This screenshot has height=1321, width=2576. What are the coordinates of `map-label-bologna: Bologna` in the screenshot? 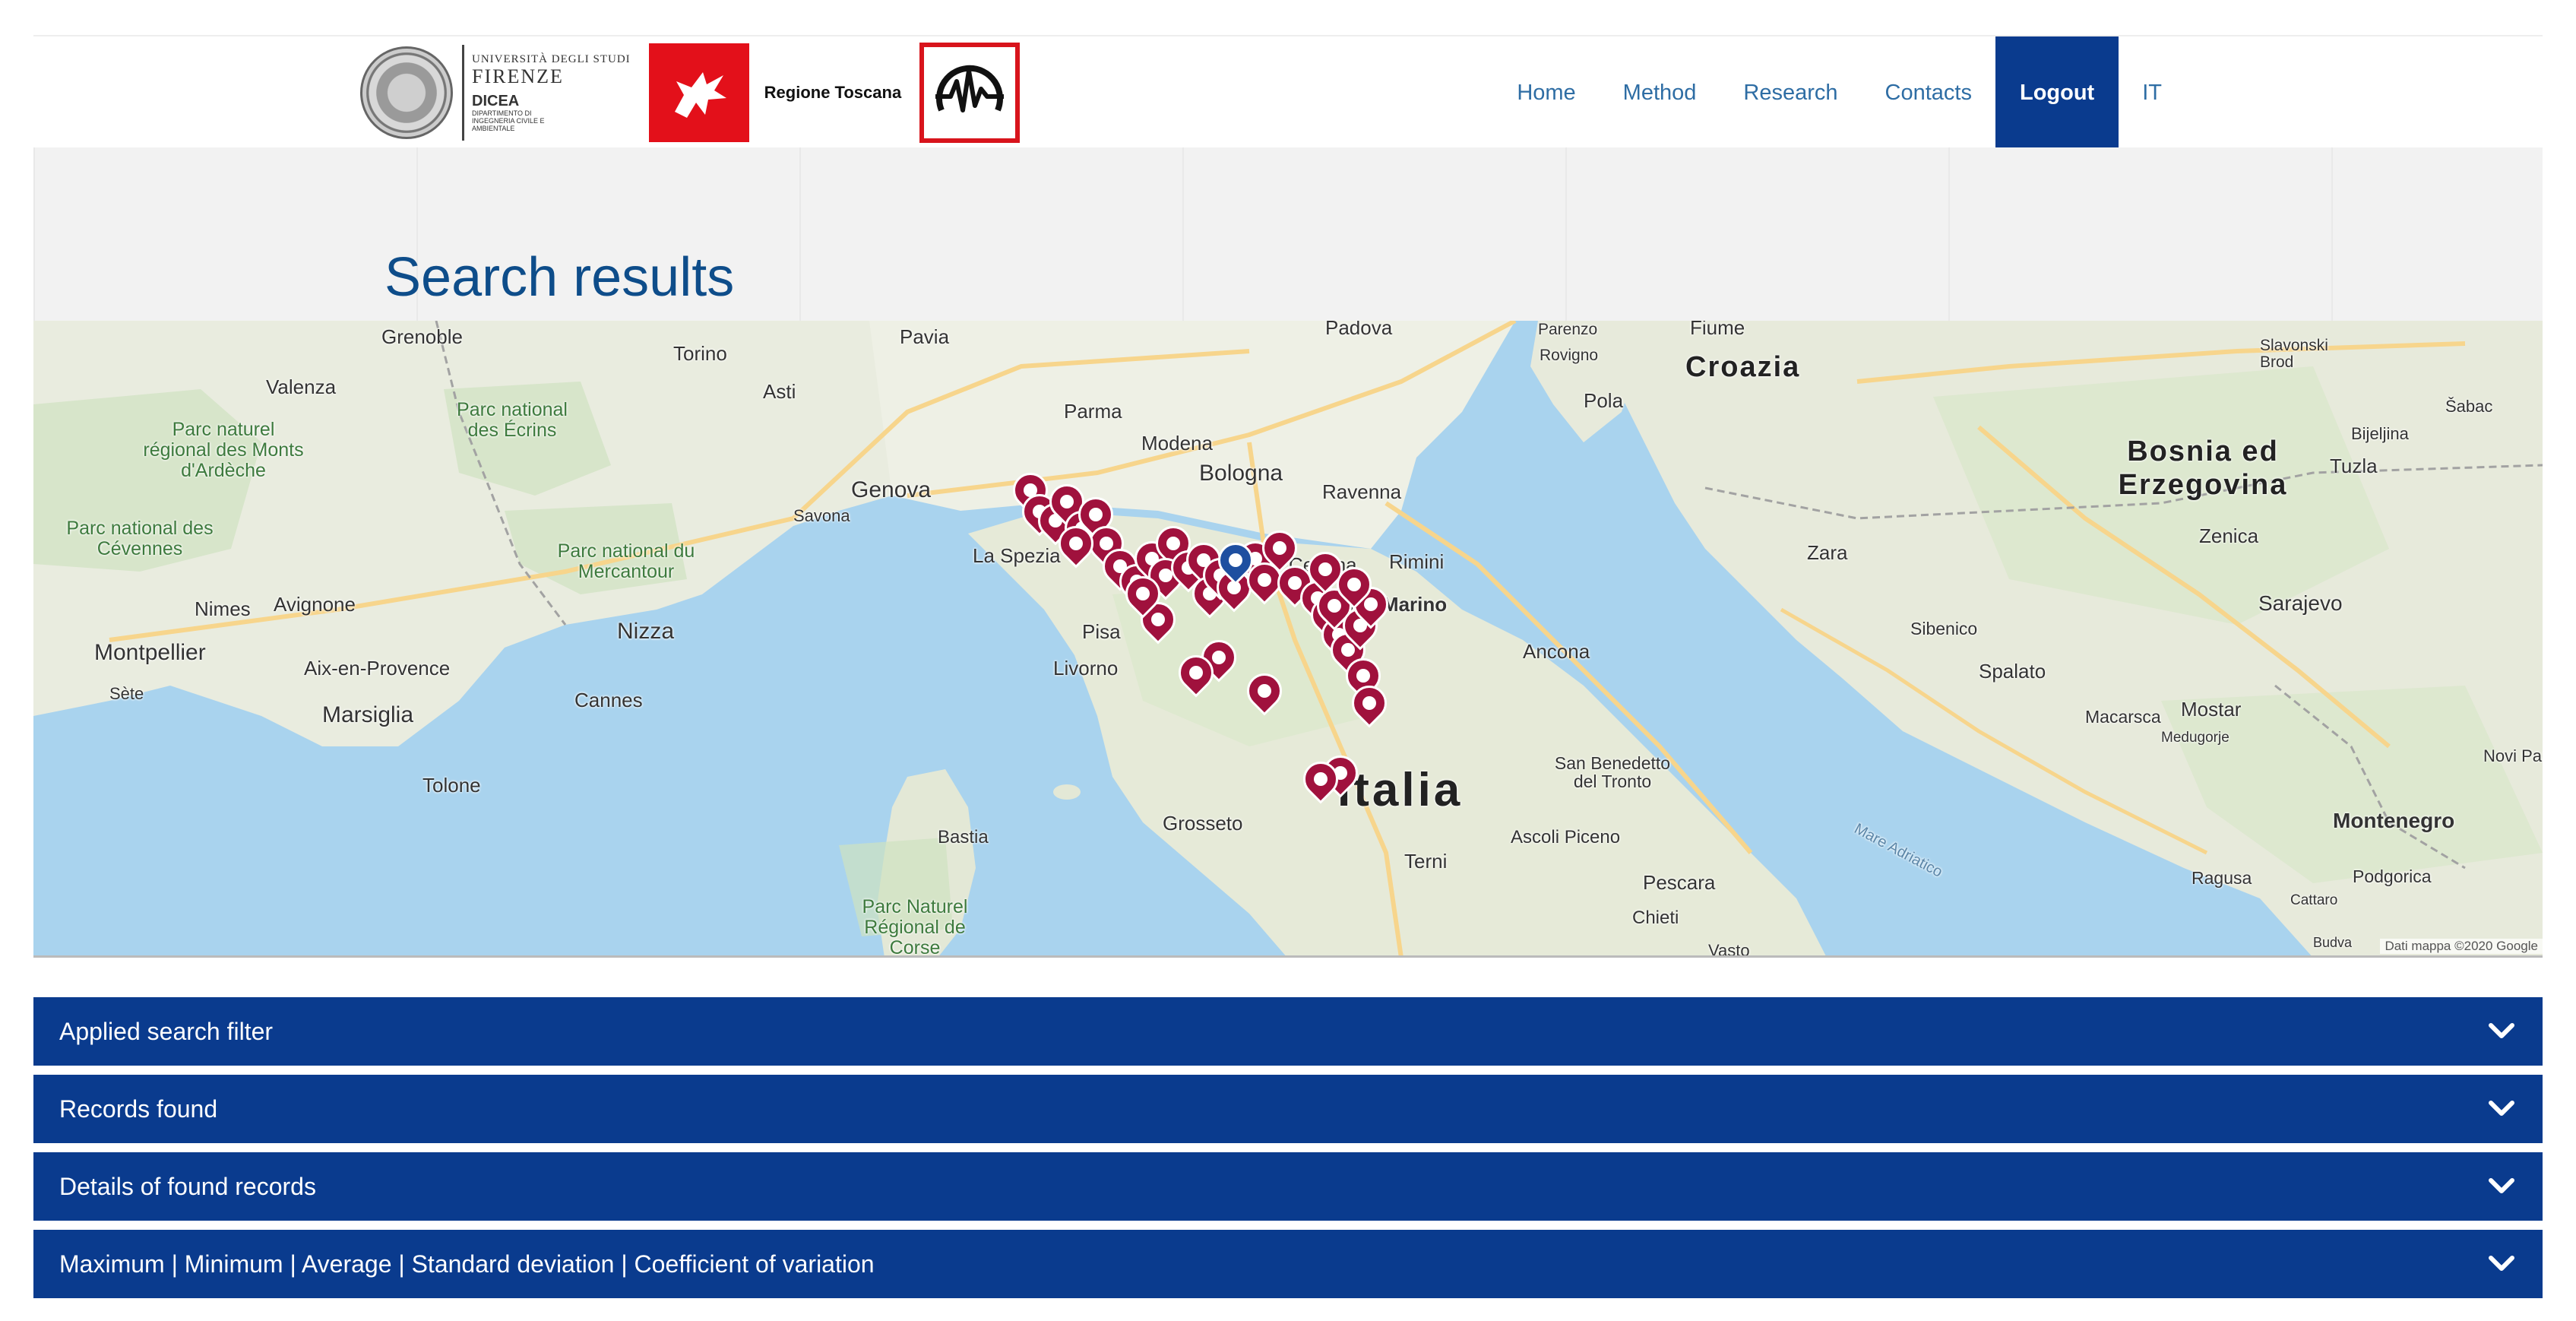 It's located at (1241, 473).